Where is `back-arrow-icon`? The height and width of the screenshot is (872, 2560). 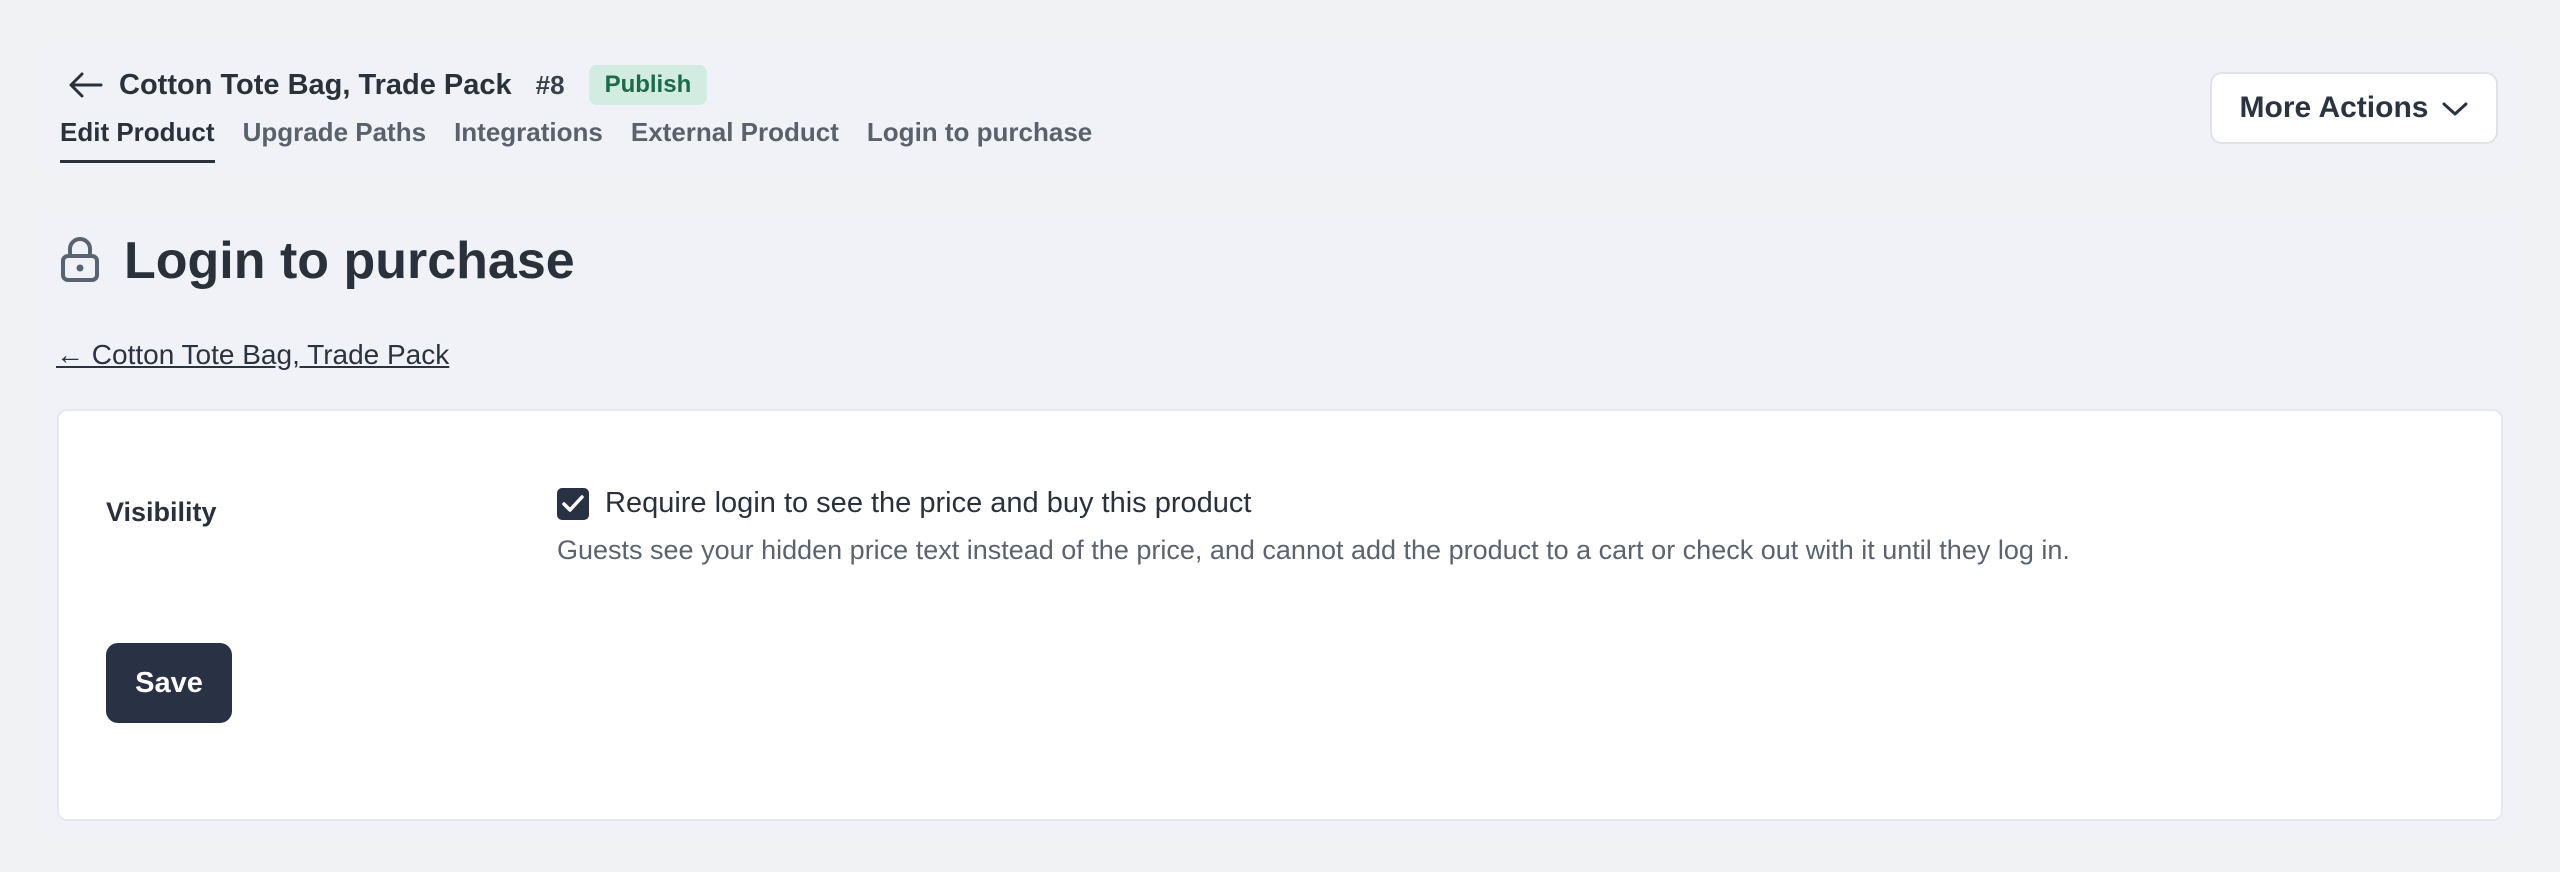
back-arrow-icon is located at coordinates (86, 85).